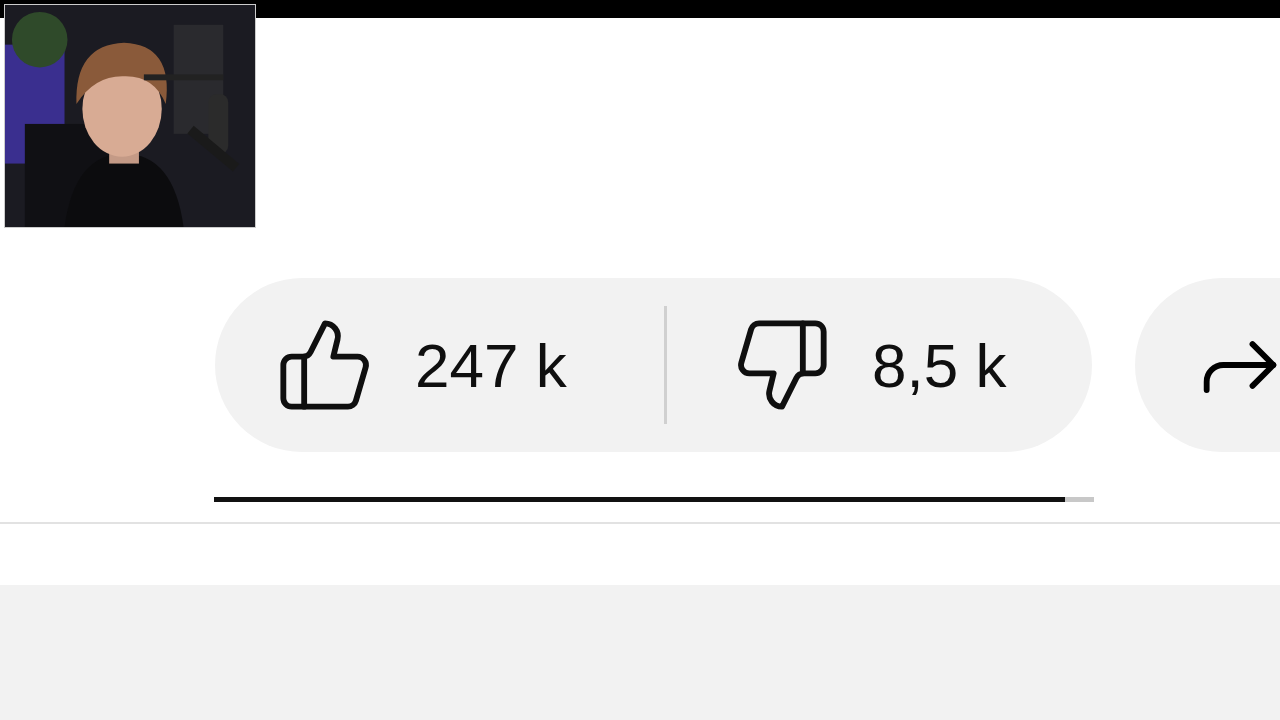 The image size is (1280, 720). What do you see at coordinates (439, 365) in the screenshot?
I see `like-button: 247 k` at bounding box center [439, 365].